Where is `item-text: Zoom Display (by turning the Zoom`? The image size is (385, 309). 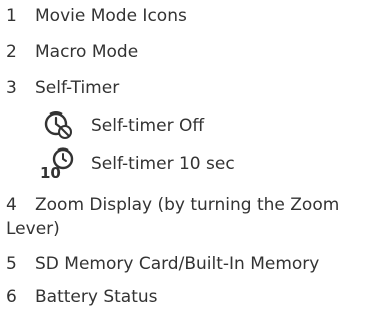 item-text: Zoom Display (by turning the Zoom is located at coordinates (187, 205).